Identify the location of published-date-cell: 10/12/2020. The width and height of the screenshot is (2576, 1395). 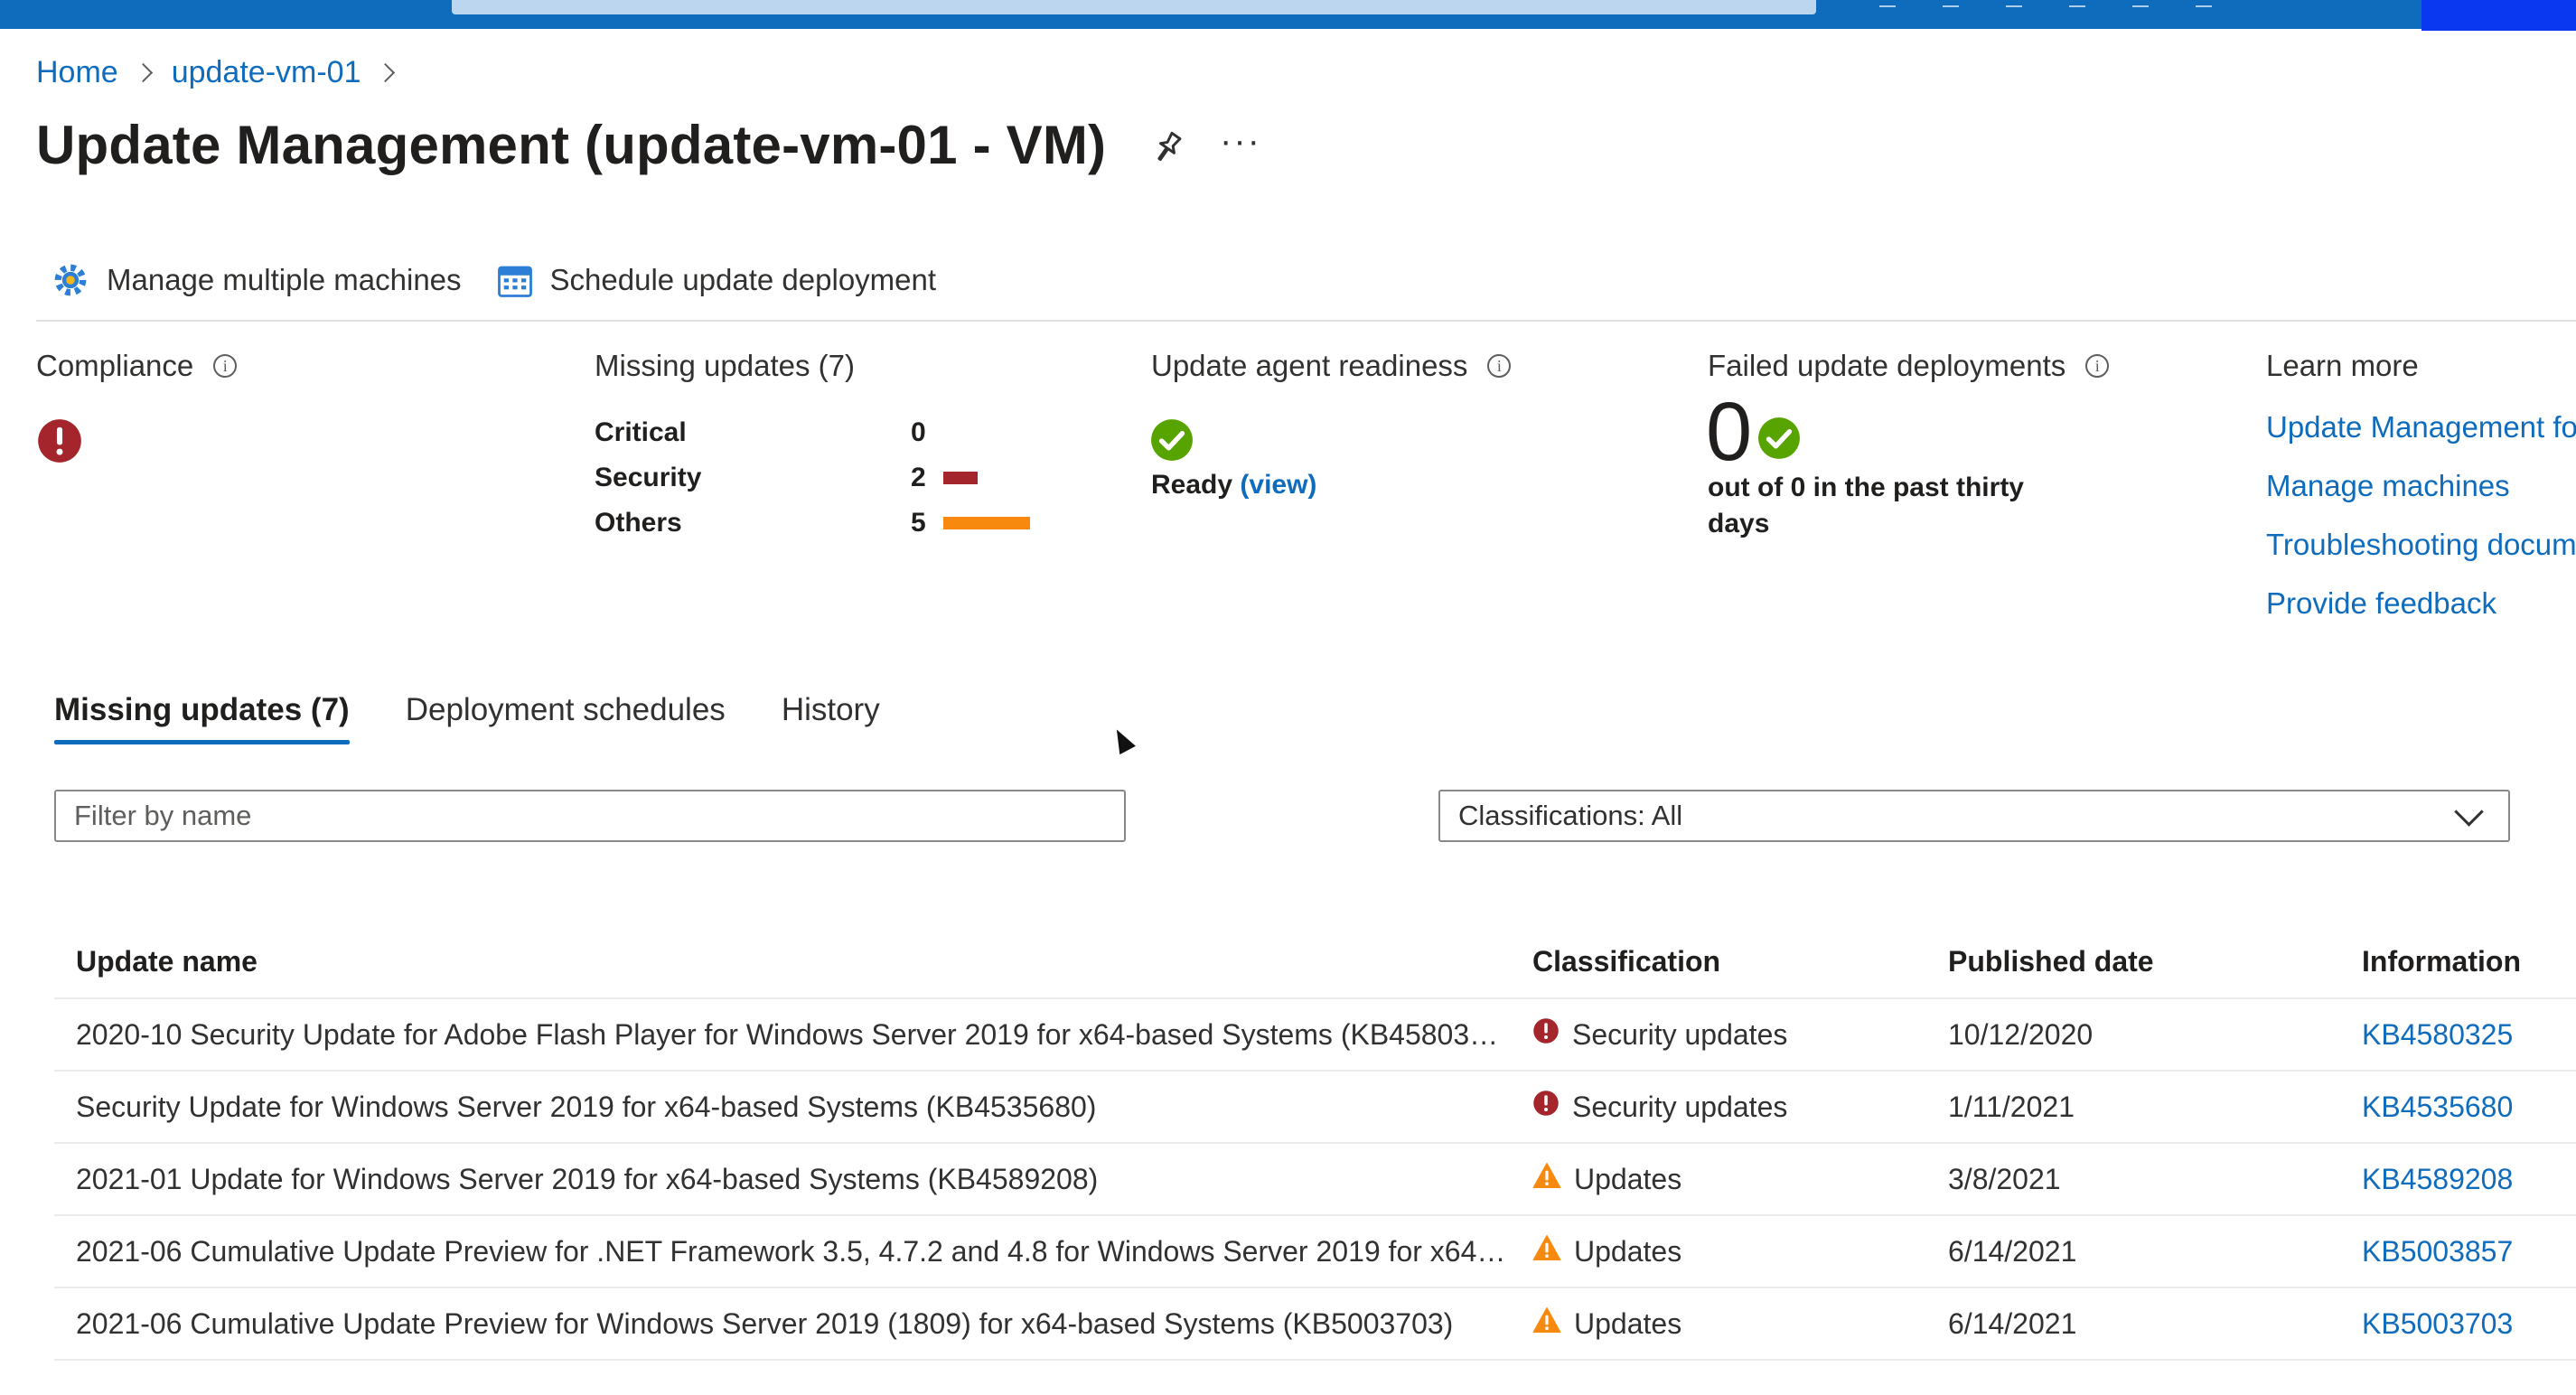
(2021, 1034).